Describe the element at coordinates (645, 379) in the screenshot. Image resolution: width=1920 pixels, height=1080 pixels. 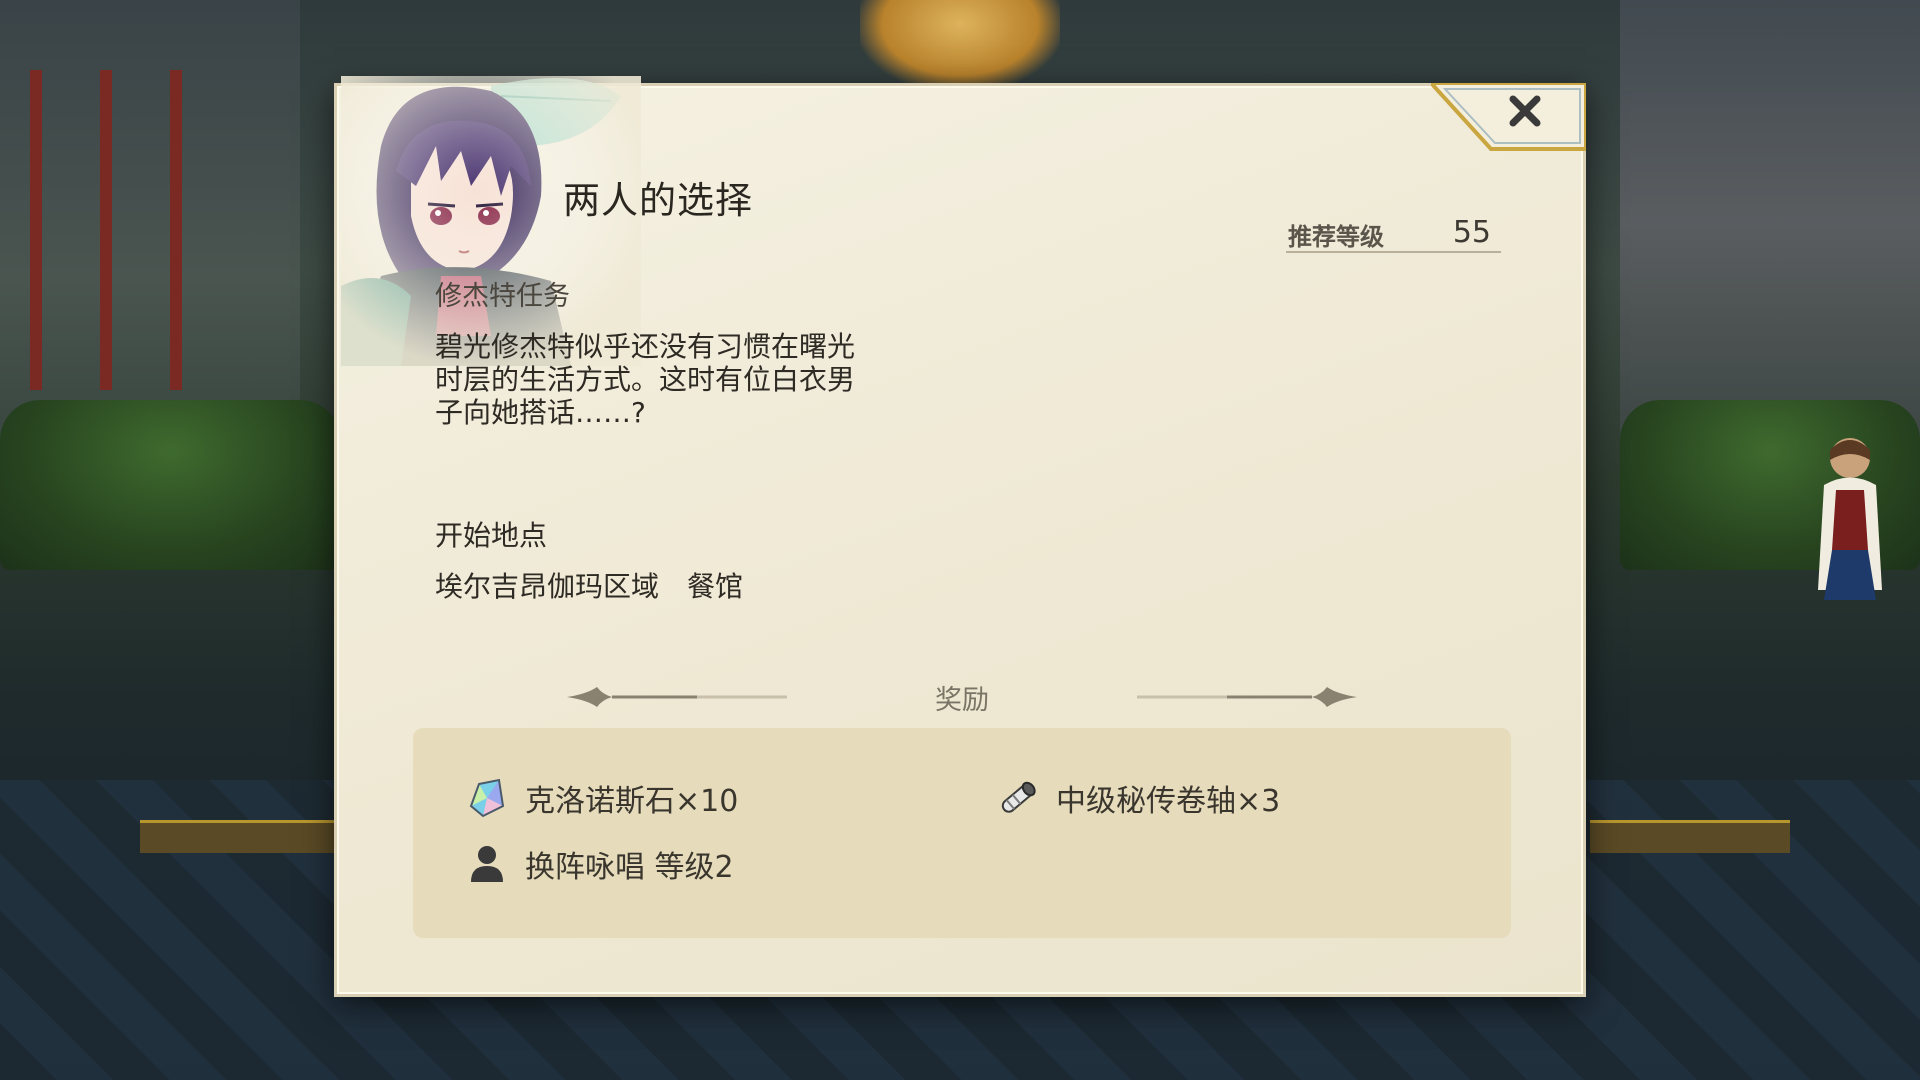
I see `quest-description: 碧光修杰特似乎还没有习惯在曙光时层的生活方式。这时有位白衣男子向她搭话……?` at that location.